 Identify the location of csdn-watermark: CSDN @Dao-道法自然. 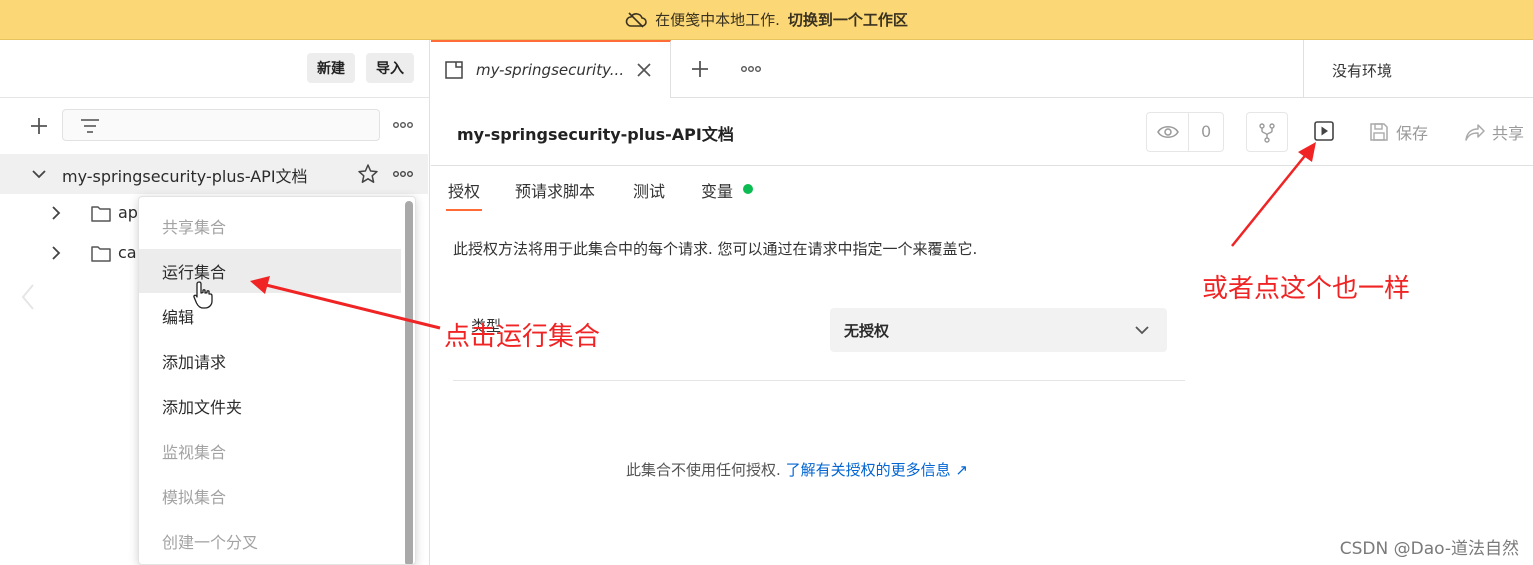
(1429, 549).